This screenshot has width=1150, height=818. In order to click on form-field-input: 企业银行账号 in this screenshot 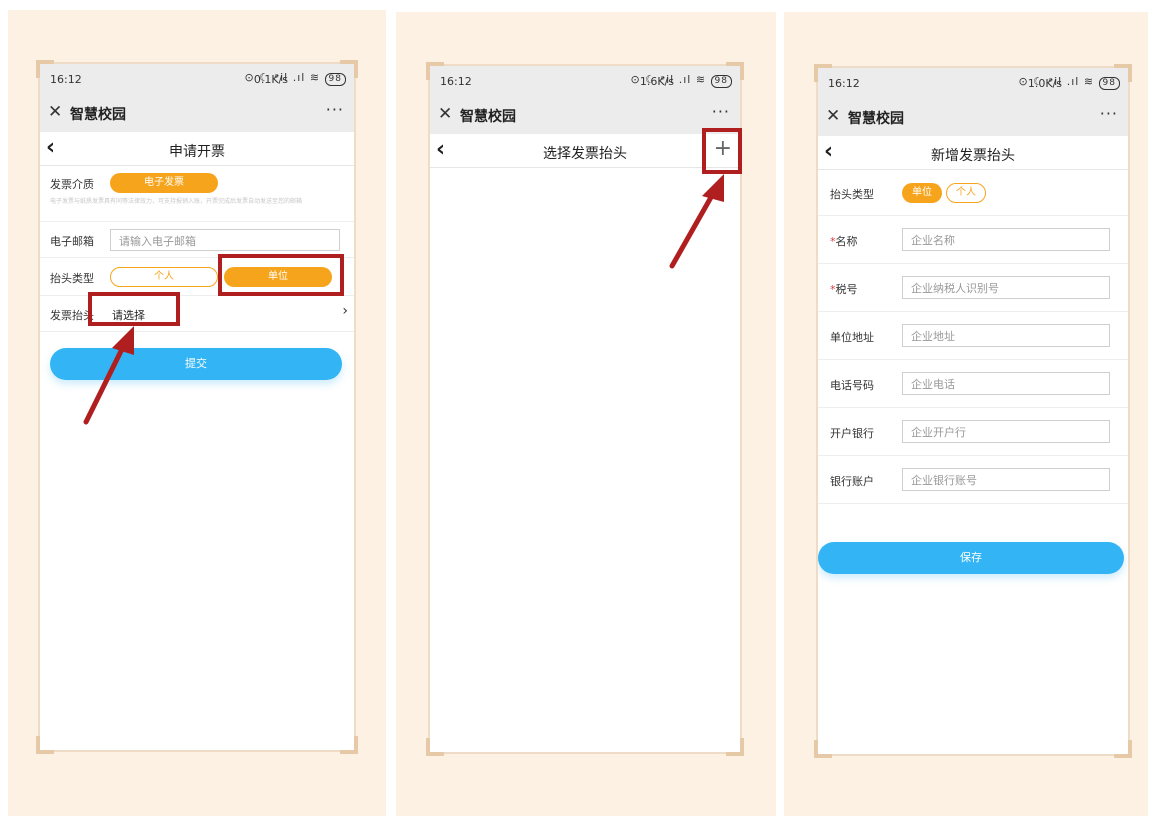, I will do `click(1006, 479)`.